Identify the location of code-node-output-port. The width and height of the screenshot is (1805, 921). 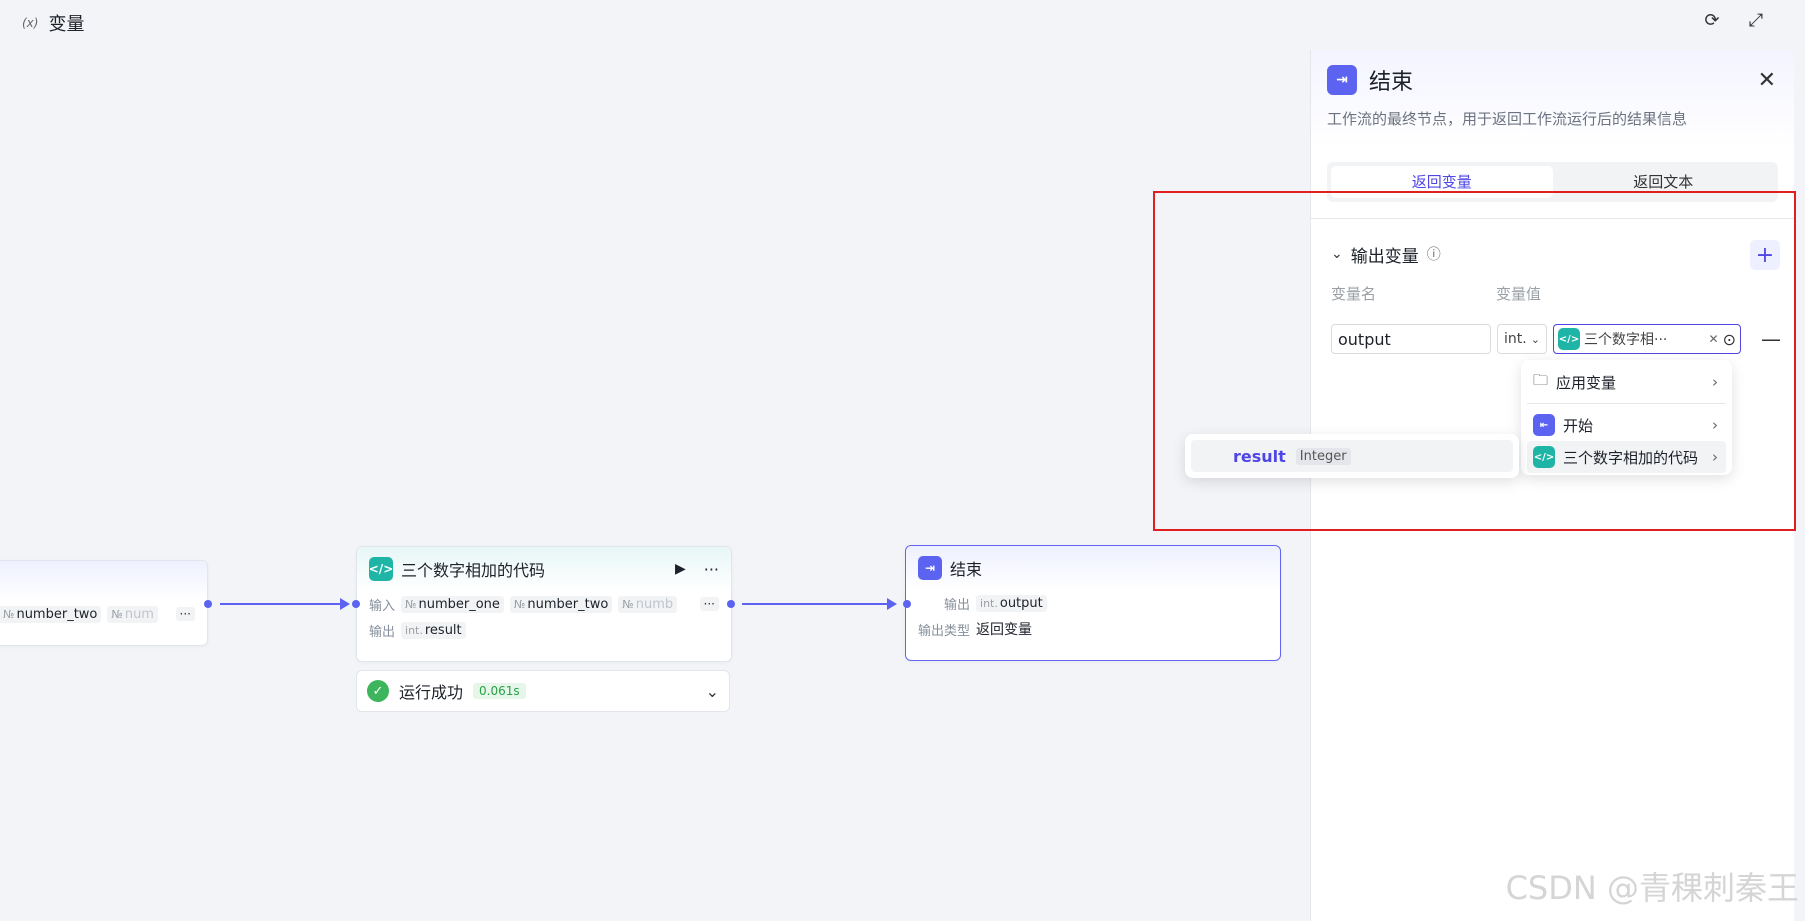
(731, 604).